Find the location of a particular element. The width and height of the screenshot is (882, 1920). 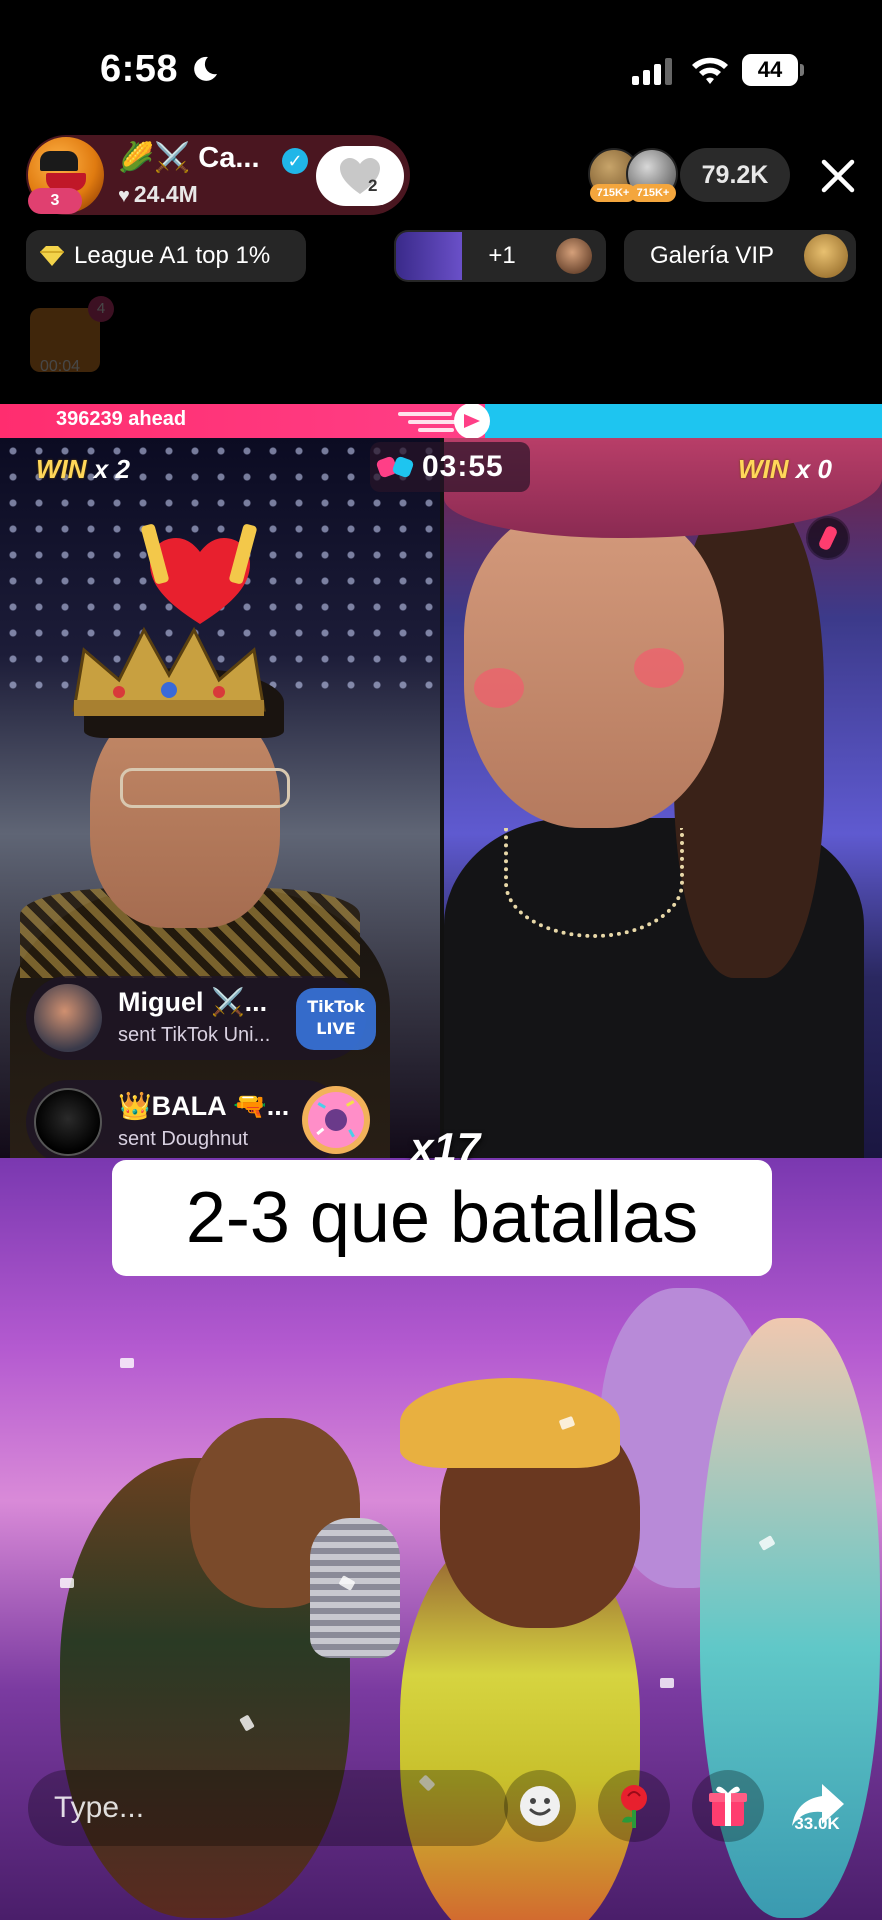

share-count: 33.0K is located at coordinates (817, 1823).